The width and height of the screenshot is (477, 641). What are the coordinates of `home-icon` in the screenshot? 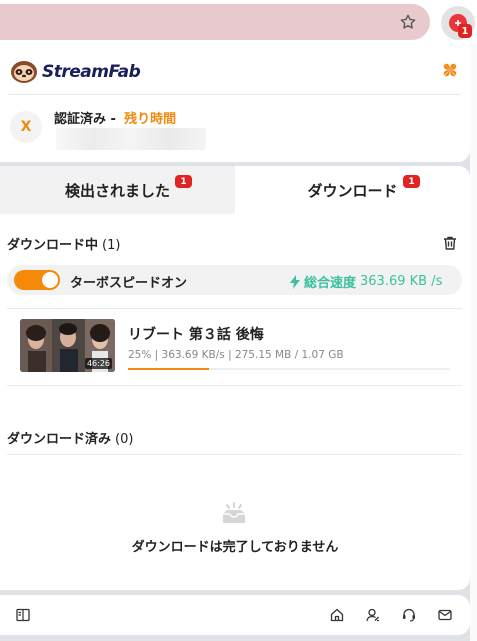 It's located at (337, 615).